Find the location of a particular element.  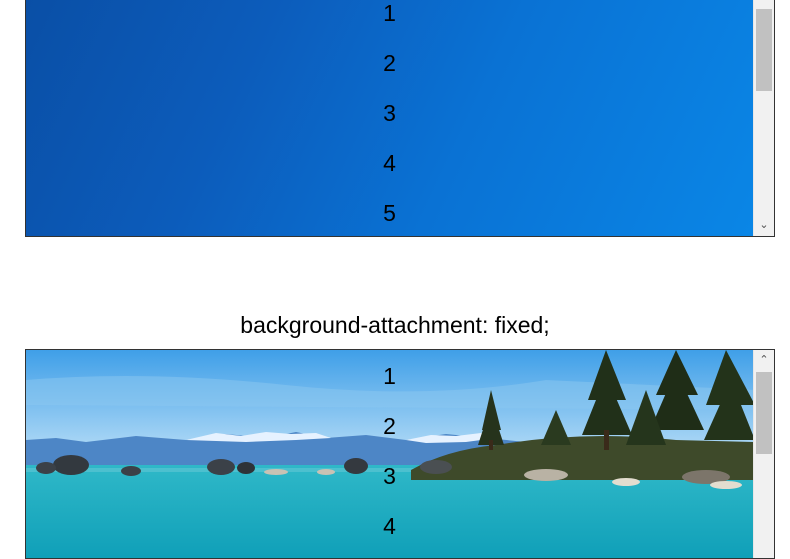

scrollbar-bottom: ⌃ is located at coordinates (763, 454).